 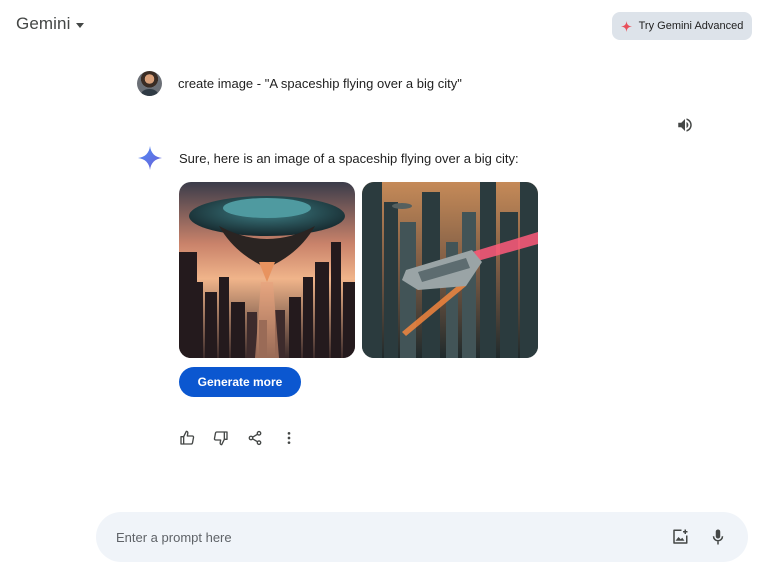 What do you see at coordinates (149, 83) in the screenshot?
I see `avatar` at bounding box center [149, 83].